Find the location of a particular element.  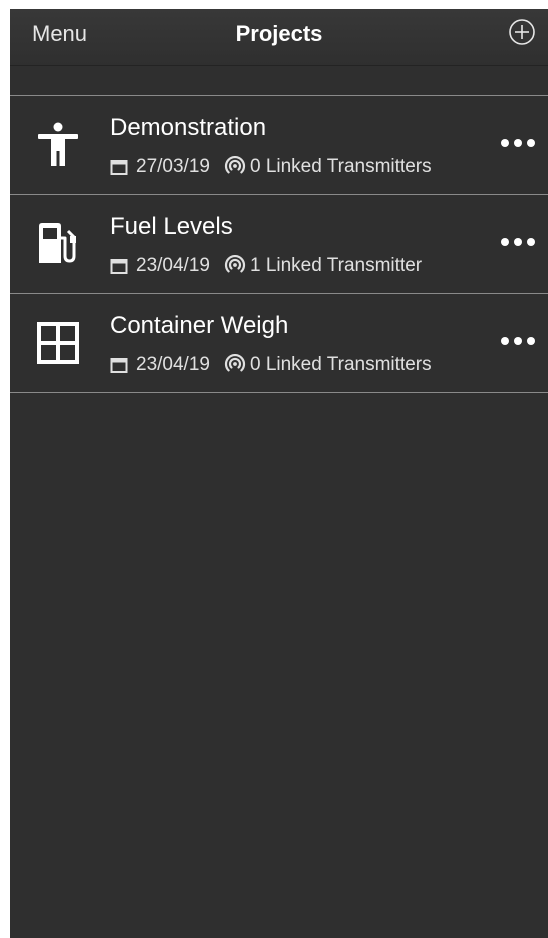

grid-icon is located at coordinates (58, 343).